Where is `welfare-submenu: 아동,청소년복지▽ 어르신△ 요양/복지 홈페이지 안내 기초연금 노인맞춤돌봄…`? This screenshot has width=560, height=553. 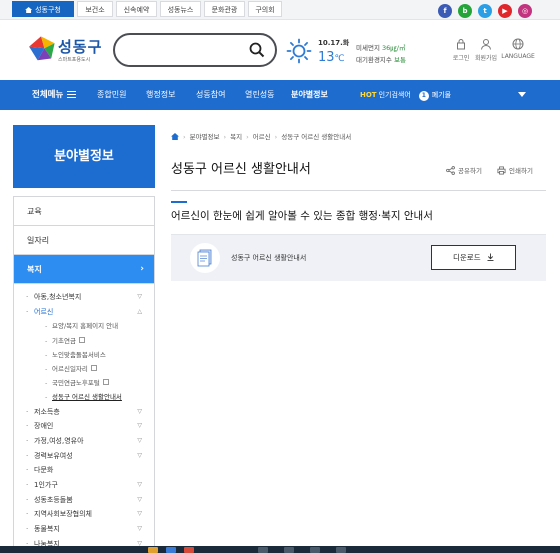 welfare-submenu: 아동,청소년복지▽ 어르신△ 요양/복지 홈페이지 안내 기초연금 노인맞춤돌봄… is located at coordinates (84, 417).